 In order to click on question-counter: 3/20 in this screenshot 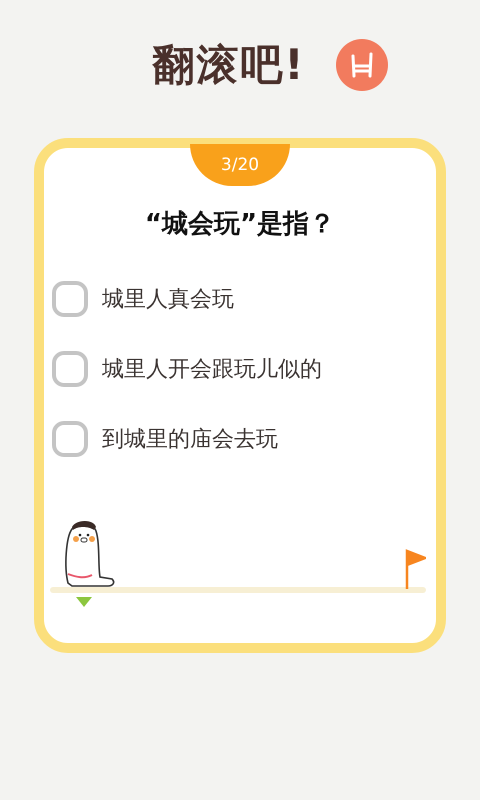, I will do `click(240, 165)`.